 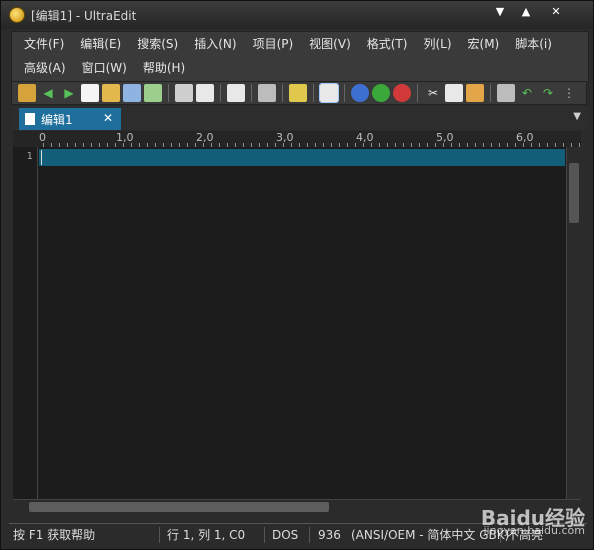 I want to click on vertical-scrollbar, so click(x=573, y=323).